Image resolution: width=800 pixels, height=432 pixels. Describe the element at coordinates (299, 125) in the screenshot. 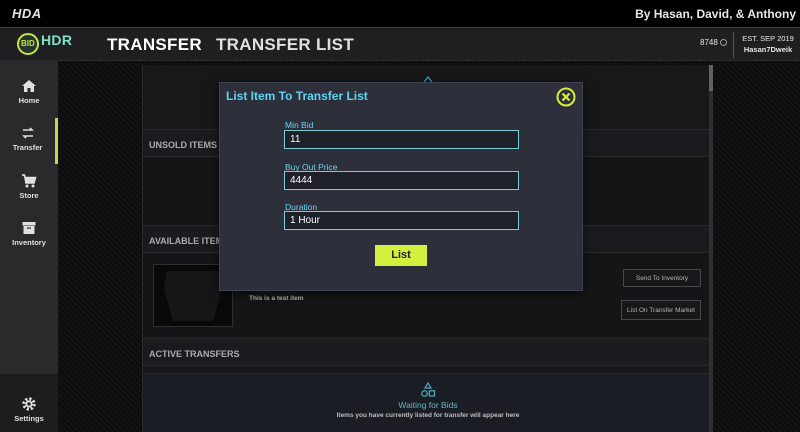

I see `min-bid-label: Min Bid` at that location.